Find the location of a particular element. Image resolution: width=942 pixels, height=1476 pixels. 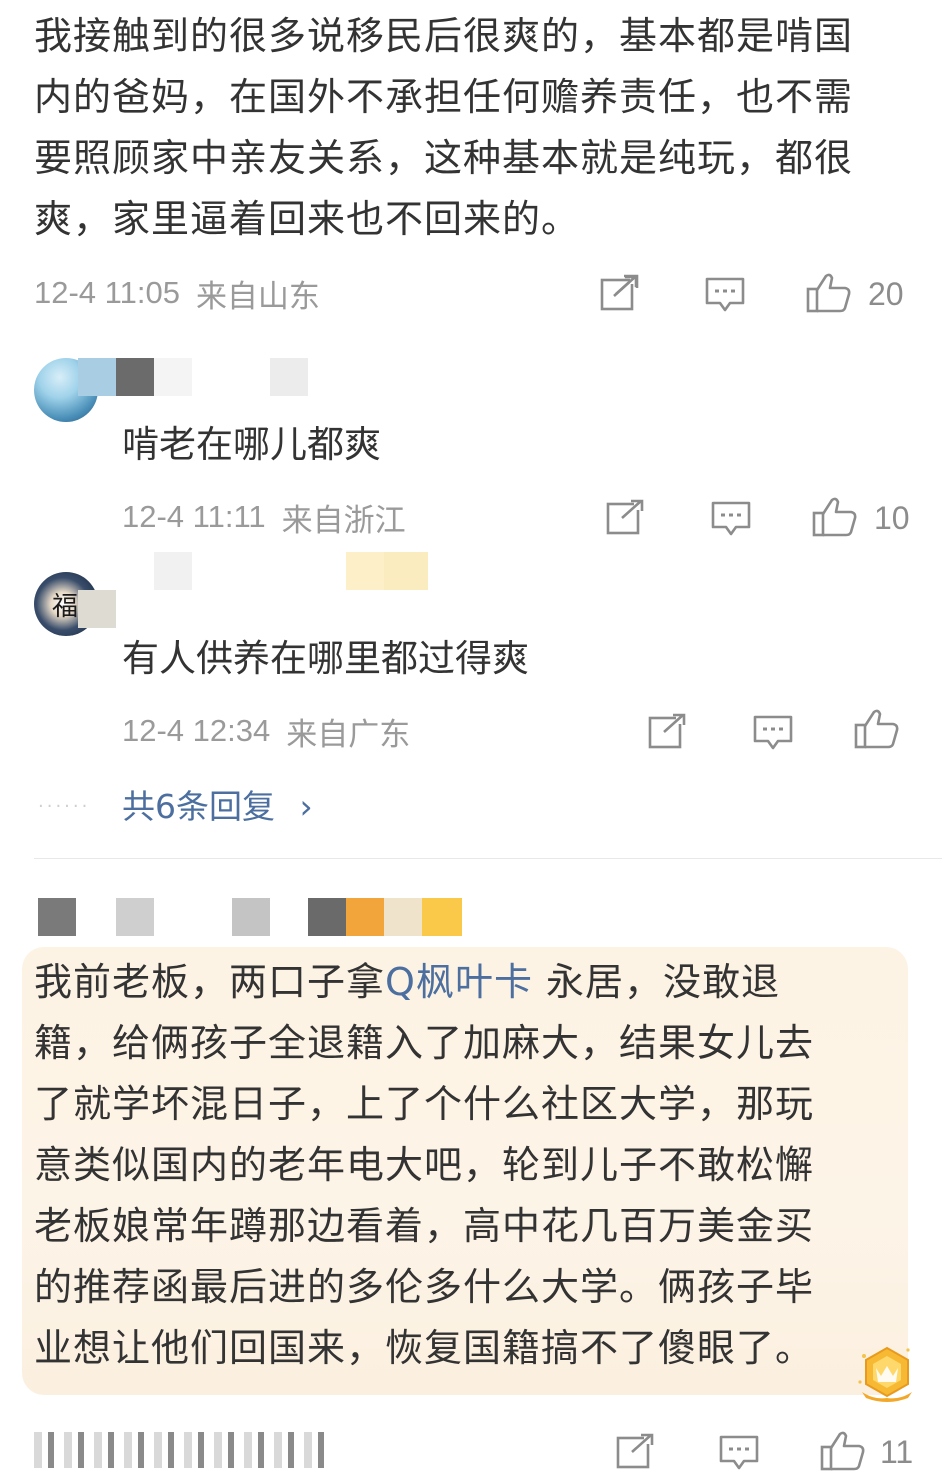

comment-line: 我接触到的很多说移民后很爽的，基本都是啃国 is located at coordinates (444, 36).